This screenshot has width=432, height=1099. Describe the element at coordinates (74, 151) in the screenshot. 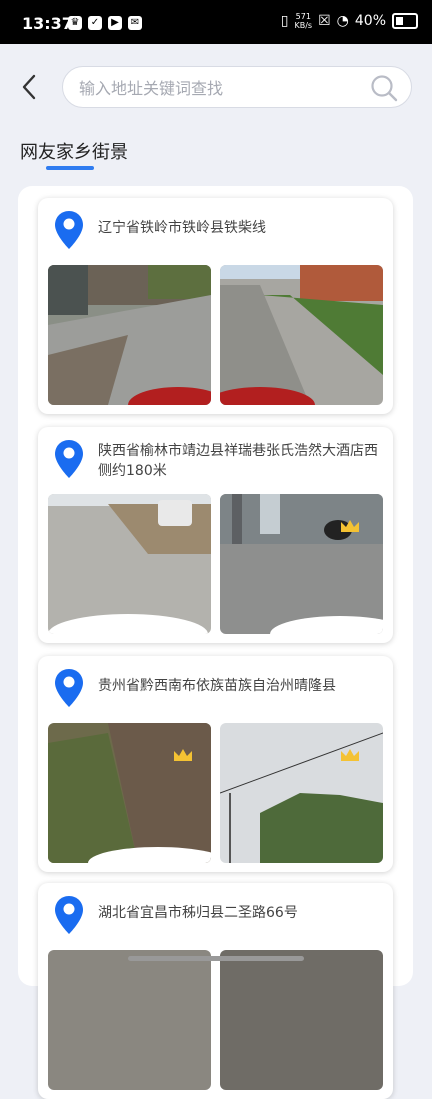

I see `section-title: 网友家乡街景` at that location.